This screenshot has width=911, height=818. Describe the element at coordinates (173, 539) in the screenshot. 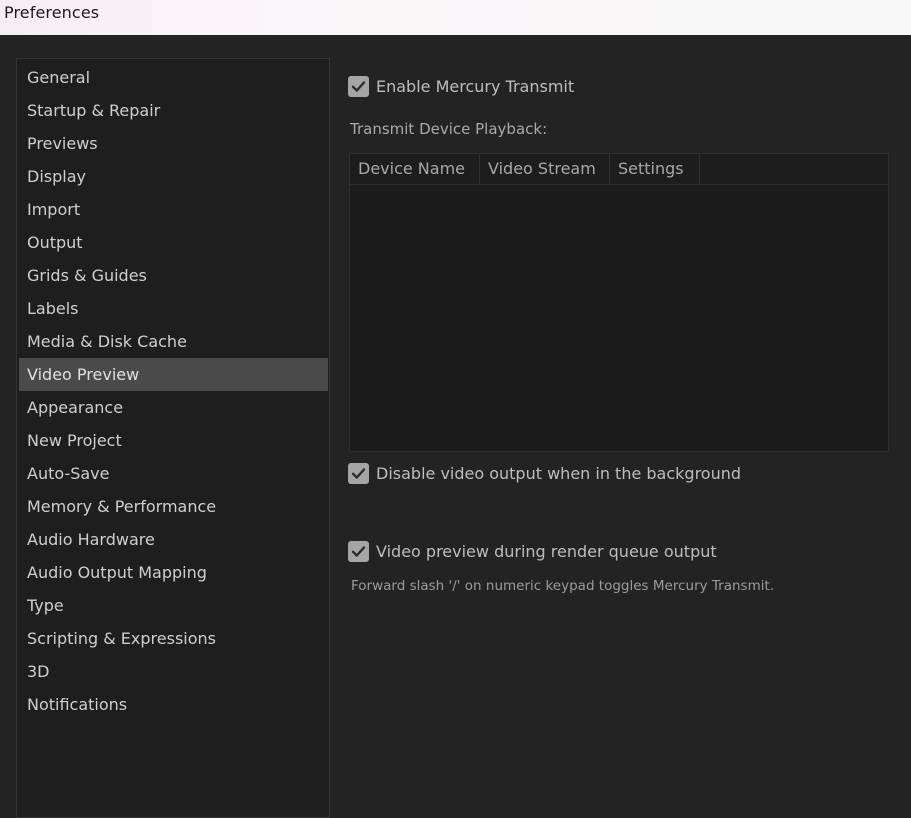

I see `sidebar-item-audio-hardware: Audio Hardware` at that location.